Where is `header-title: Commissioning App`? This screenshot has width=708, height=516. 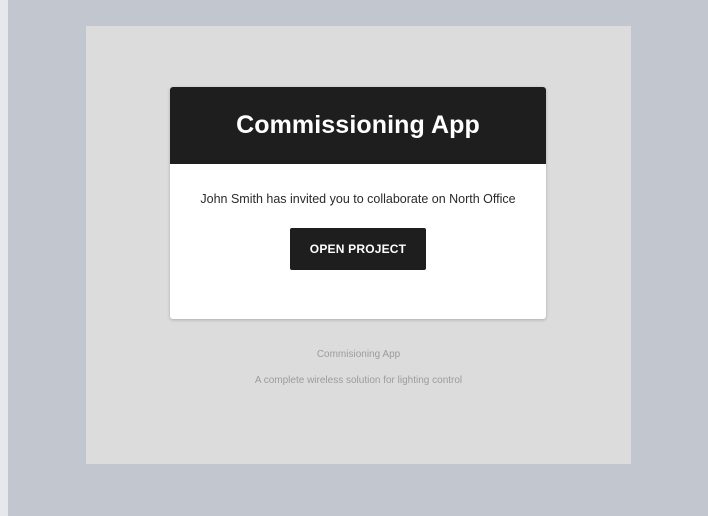
header-title: Commissioning App is located at coordinates (358, 125).